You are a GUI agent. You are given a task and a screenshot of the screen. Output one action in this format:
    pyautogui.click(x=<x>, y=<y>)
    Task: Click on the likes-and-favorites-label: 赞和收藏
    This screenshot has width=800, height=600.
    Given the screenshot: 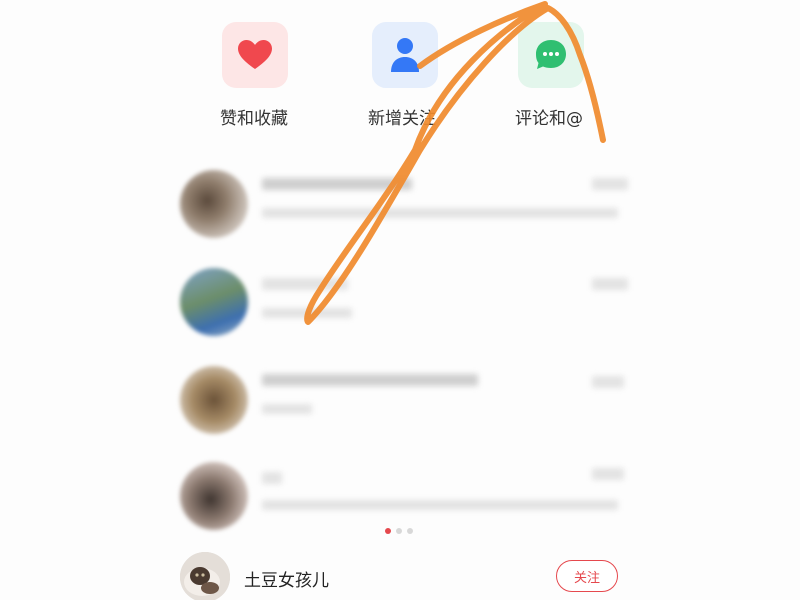 What is the action you would take?
    pyautogui.click(x=254, y=119)
    